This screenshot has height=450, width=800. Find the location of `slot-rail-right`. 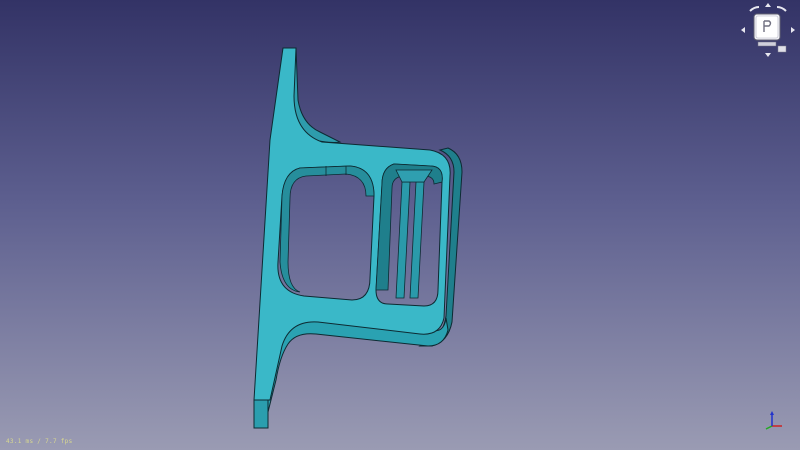

slot-rail-right is located at coordinates (417, 240).